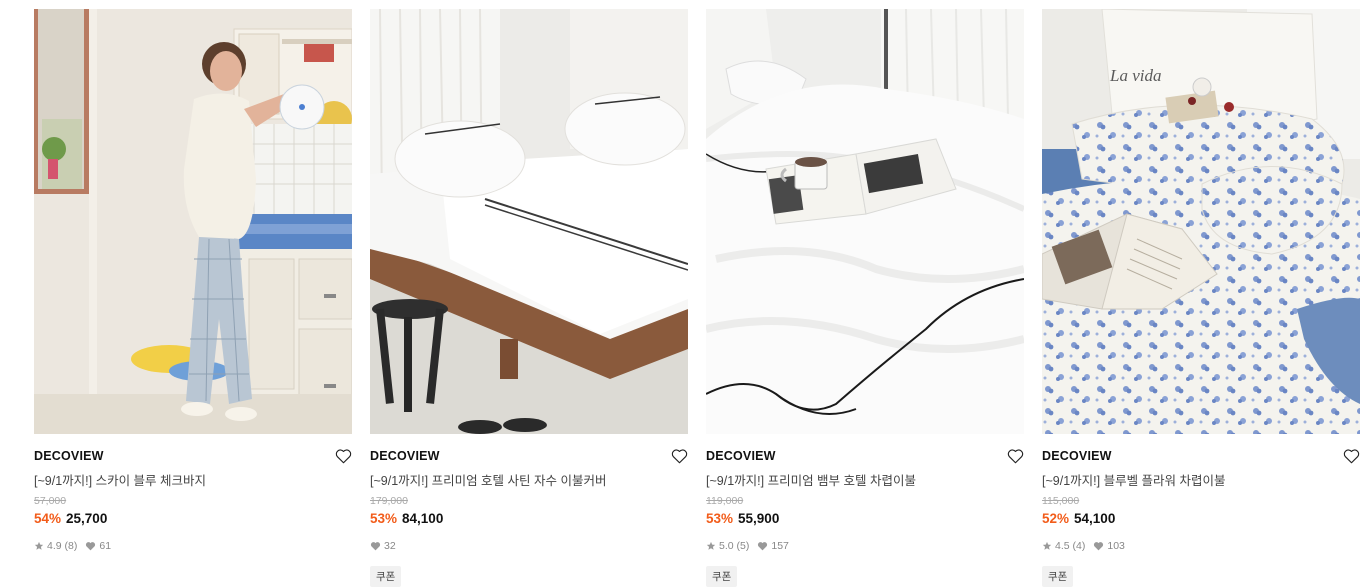 This screenshot has width=1370, height=587. Describe the element at coordinates (759, 518) in the screenshot. I see `sale-price: 55,900` at that location.